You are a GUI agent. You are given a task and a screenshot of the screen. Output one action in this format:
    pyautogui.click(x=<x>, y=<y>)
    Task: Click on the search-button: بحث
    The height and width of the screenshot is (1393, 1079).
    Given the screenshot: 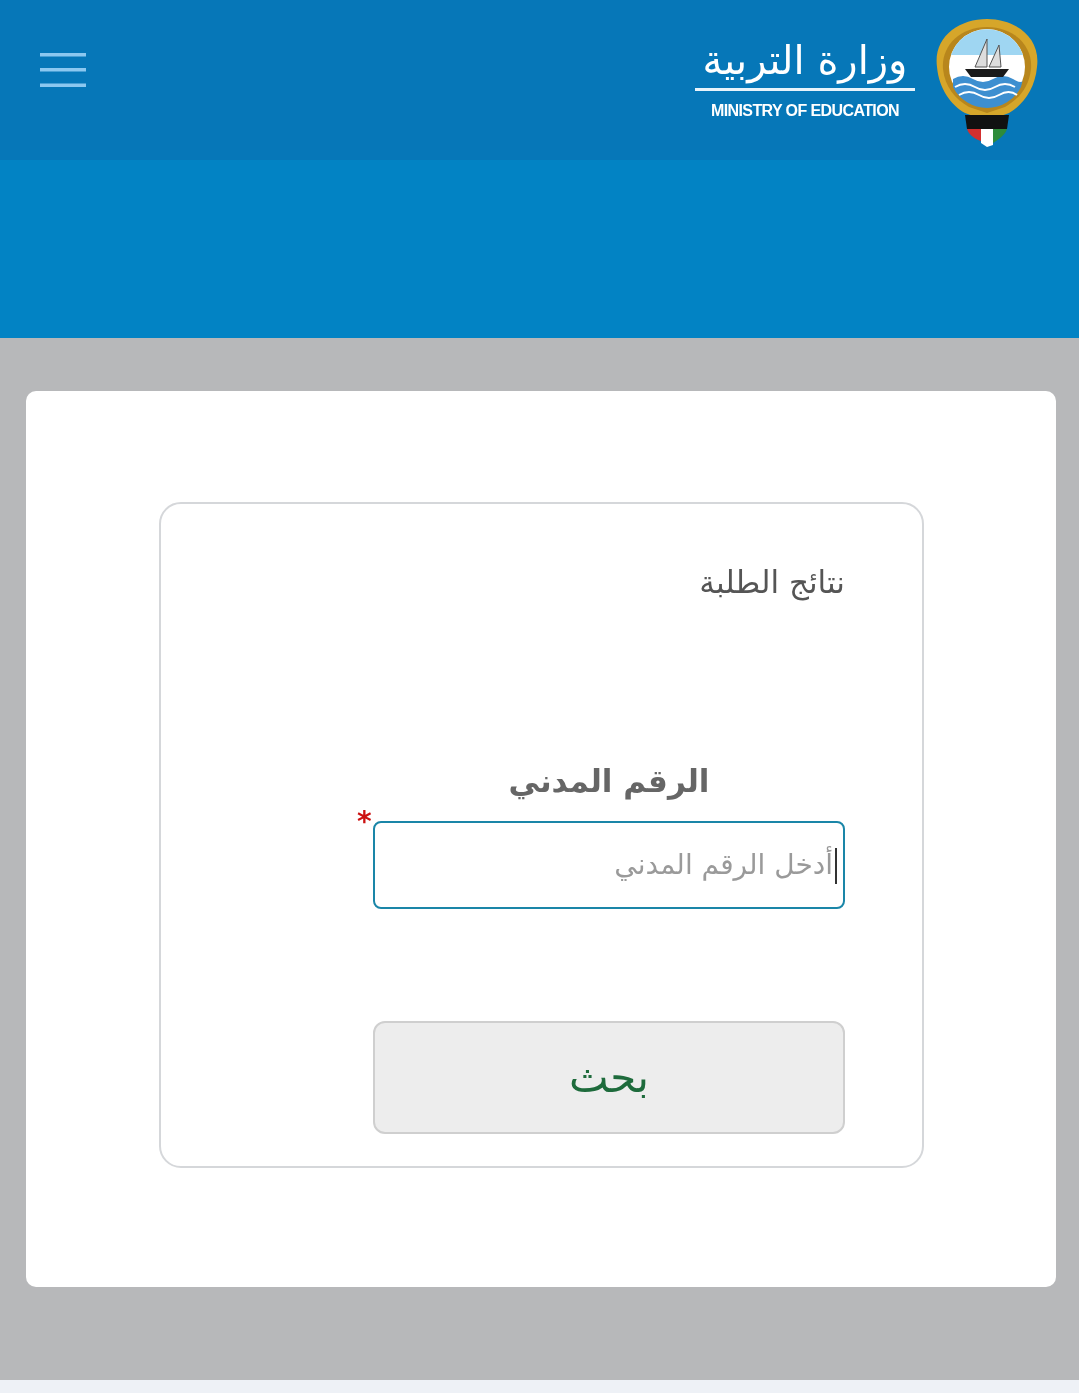 What is the action you would take?
    pyautogui.click(x=609, y=1077)
    